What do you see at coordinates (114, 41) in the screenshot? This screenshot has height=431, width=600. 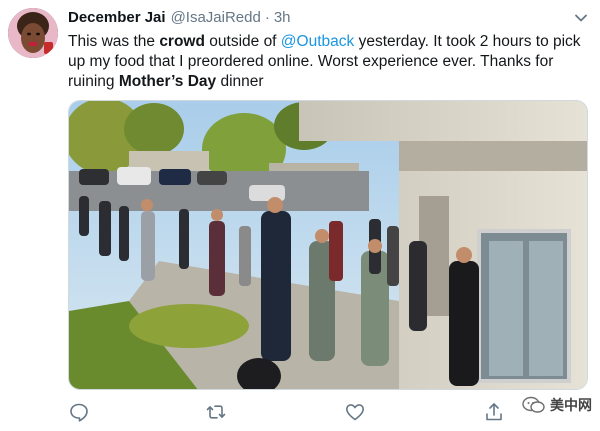 I see `text-segment: This was the` at bounding box center [114, 41].